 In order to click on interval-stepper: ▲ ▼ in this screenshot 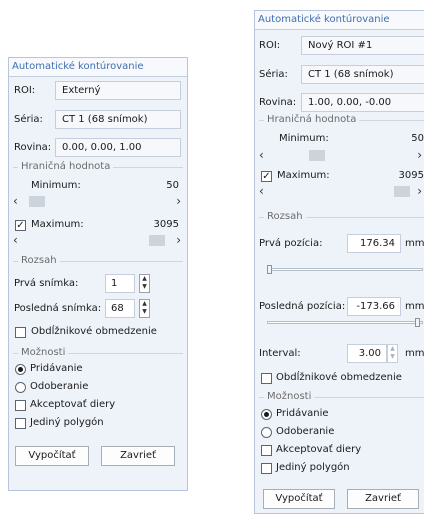, I will do `click(392, 353)`.